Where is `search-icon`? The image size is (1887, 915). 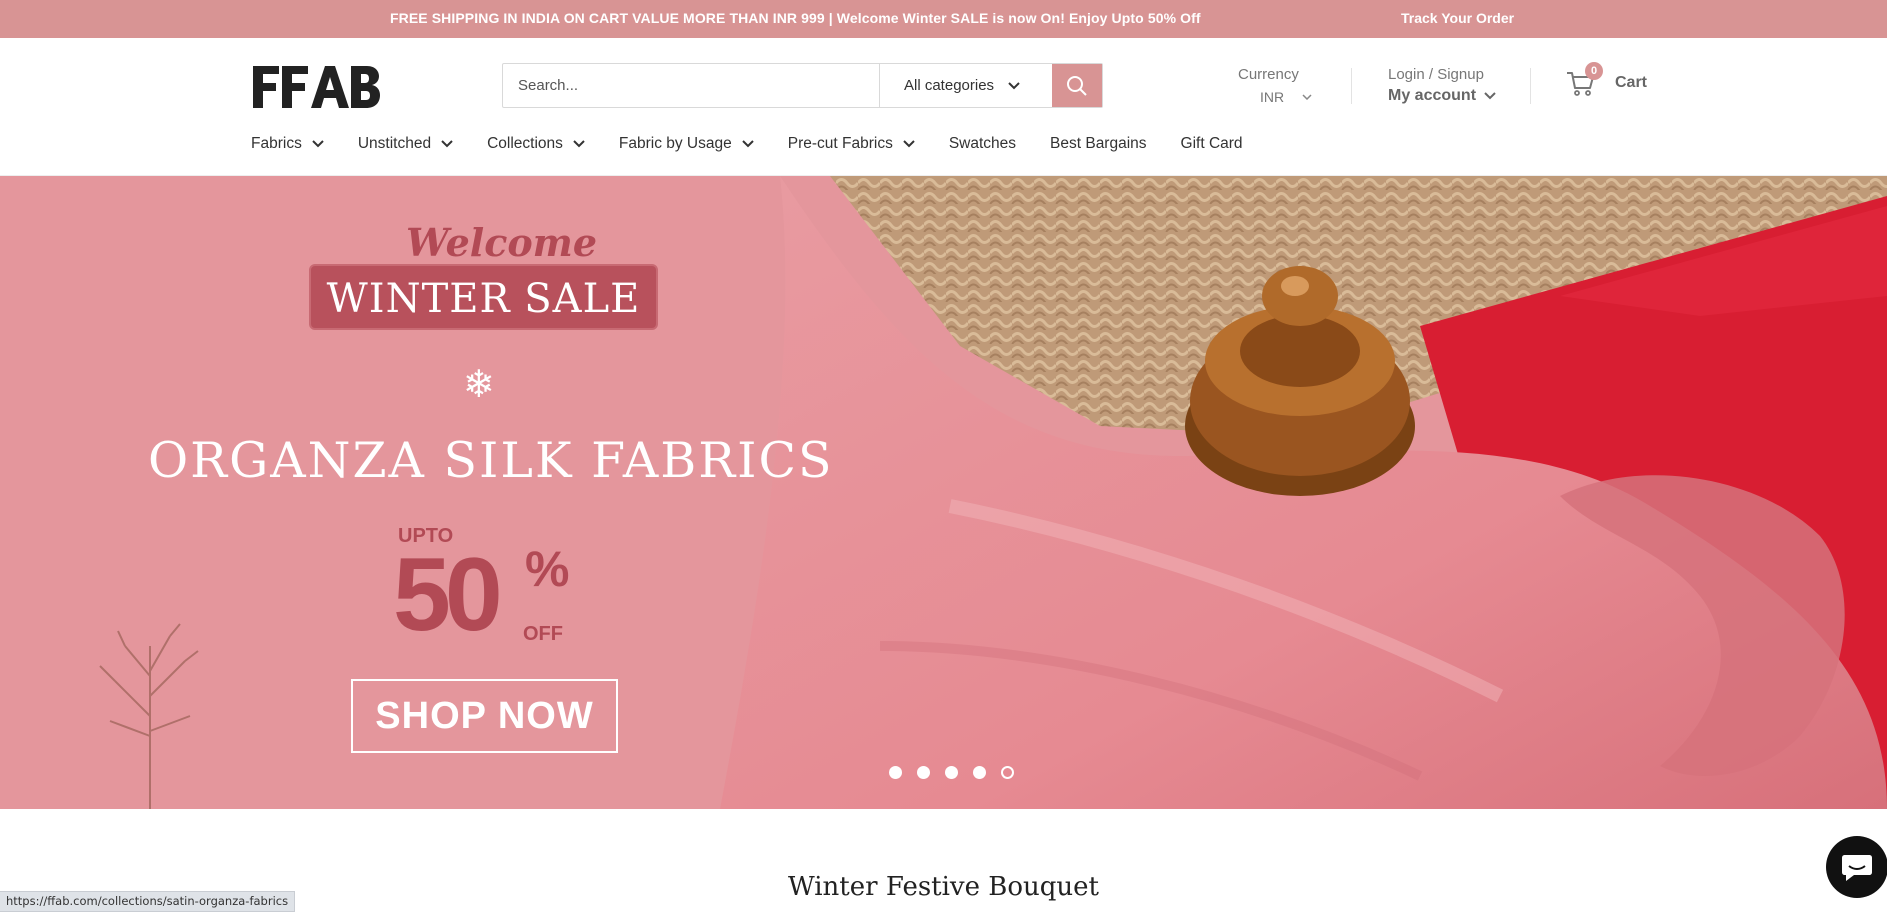
search-icon is located at coordinates (1077, 85).